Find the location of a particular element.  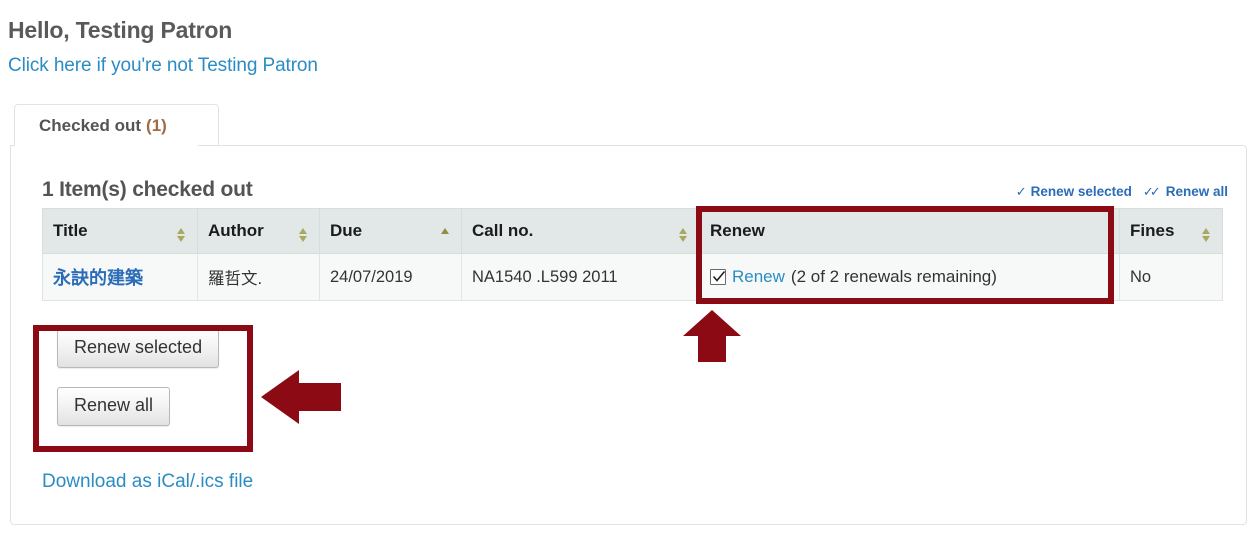

column-header-call-no-label: Call no. is located at coordinates (503, 230).